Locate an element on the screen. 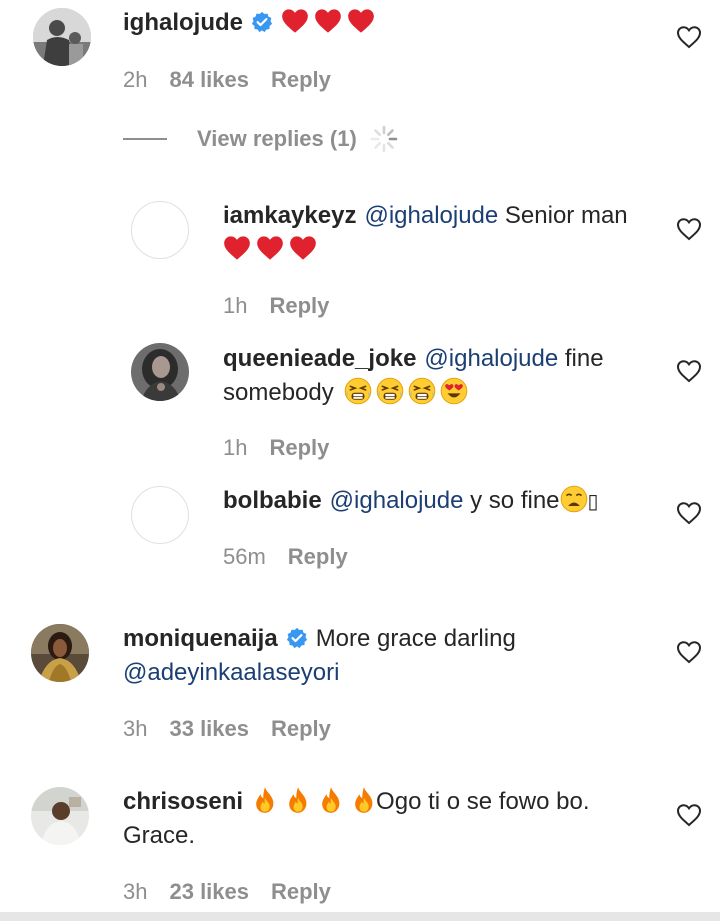 This screenshot has height=921, width=720. loading-spinner-icon is located at coordinates (384, 139).